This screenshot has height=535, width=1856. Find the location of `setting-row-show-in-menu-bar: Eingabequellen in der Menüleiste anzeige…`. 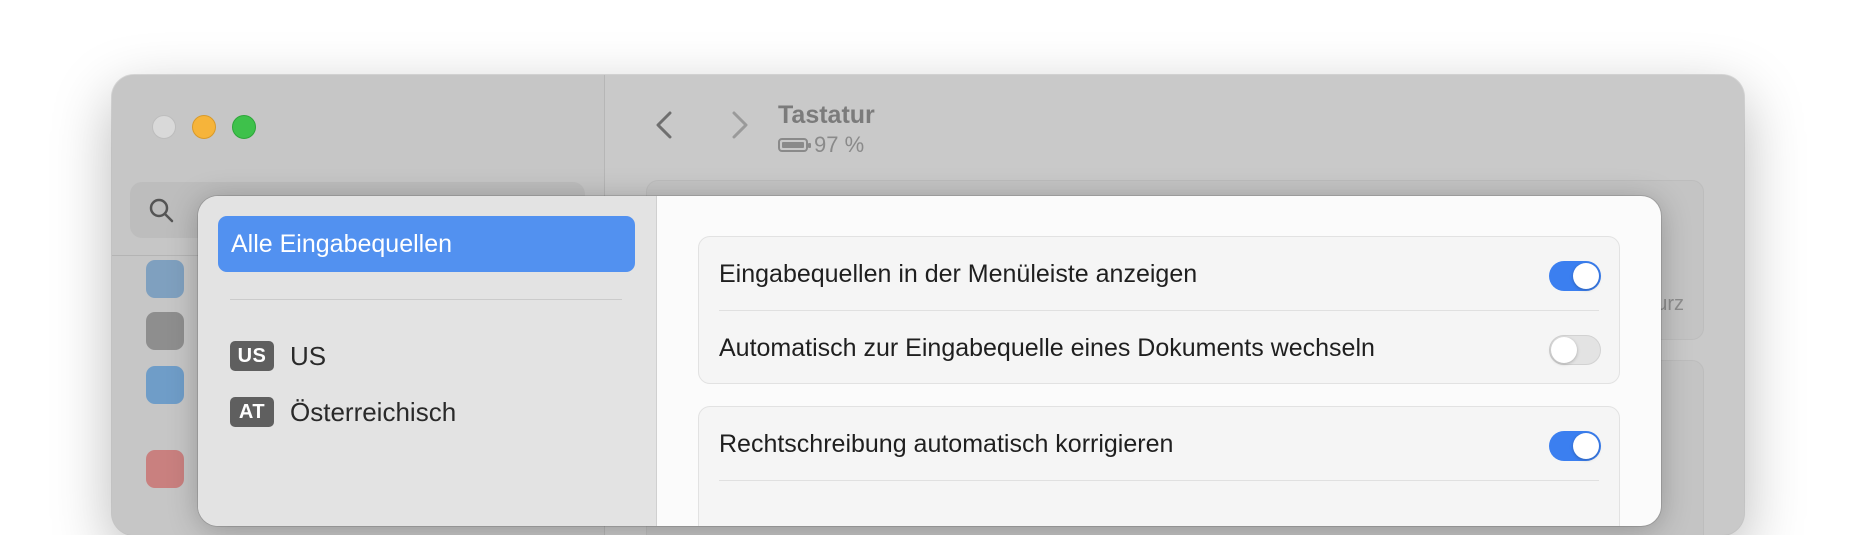

setting-row-show-in-menu-bar: Eingabequellen in der Menüleiste anzeige… is located at coordinates (1159, 274).